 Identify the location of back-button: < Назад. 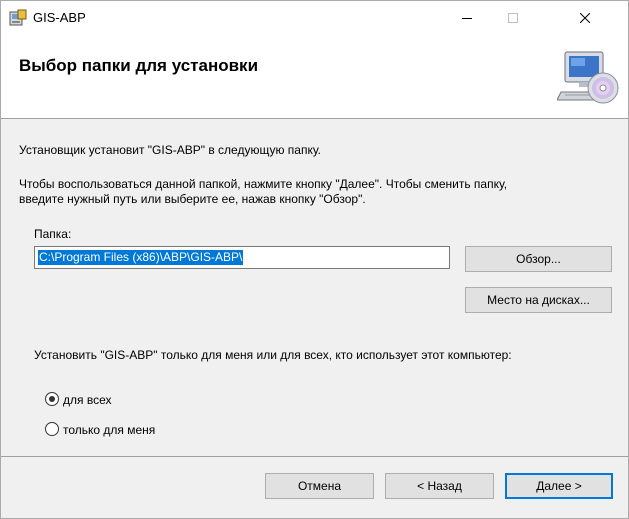
(439, 486).